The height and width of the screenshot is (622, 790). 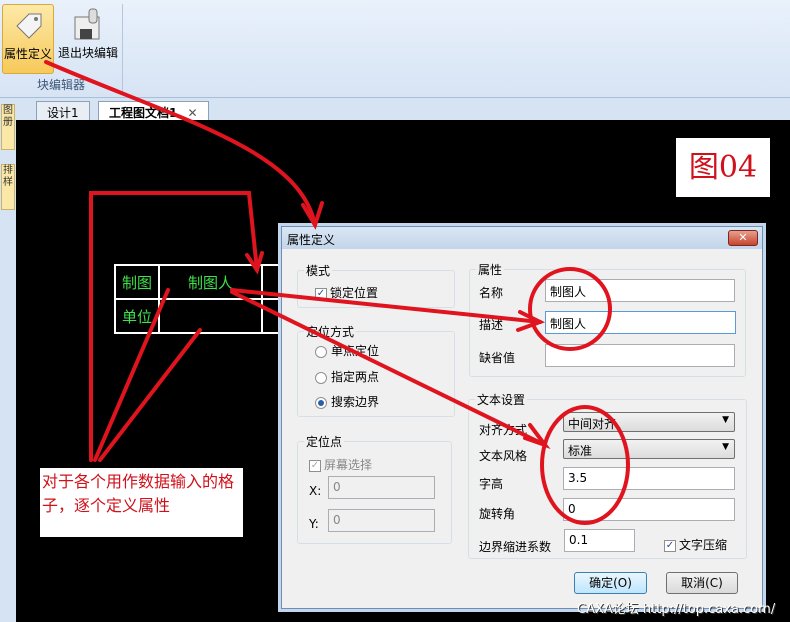 I want to click on x-input: 0, so click(x=381, y=487).